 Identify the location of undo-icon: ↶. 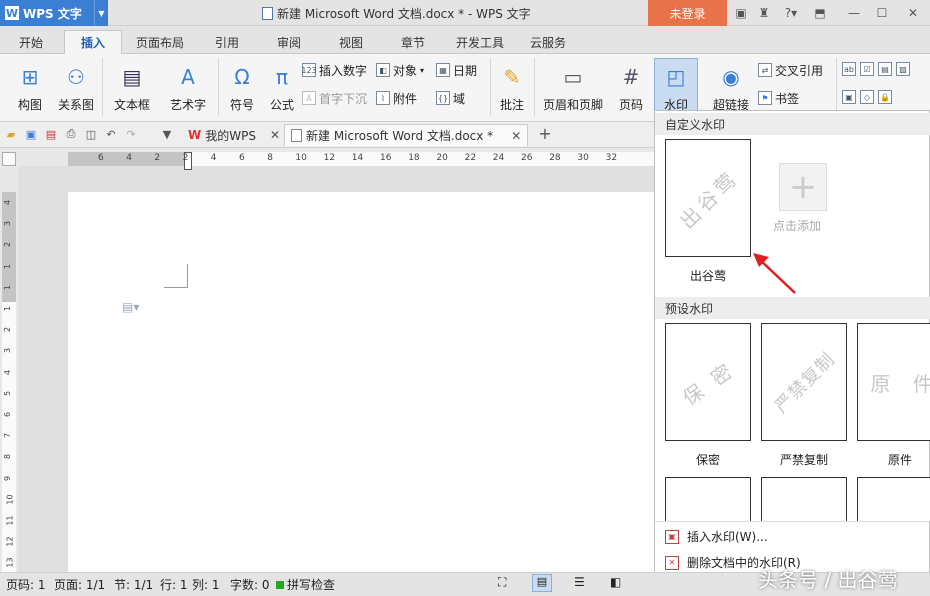
(111, 134).